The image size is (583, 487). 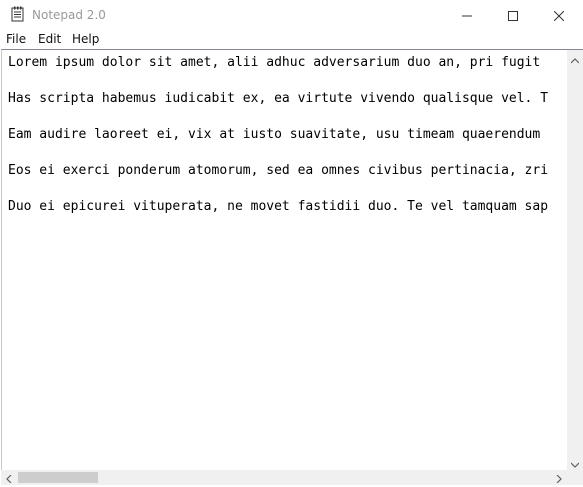 What do you see at coordinates (291, 39) in the screenshot?
I see `menu-bar: File Edit Help` at bounding box center [291, 39].